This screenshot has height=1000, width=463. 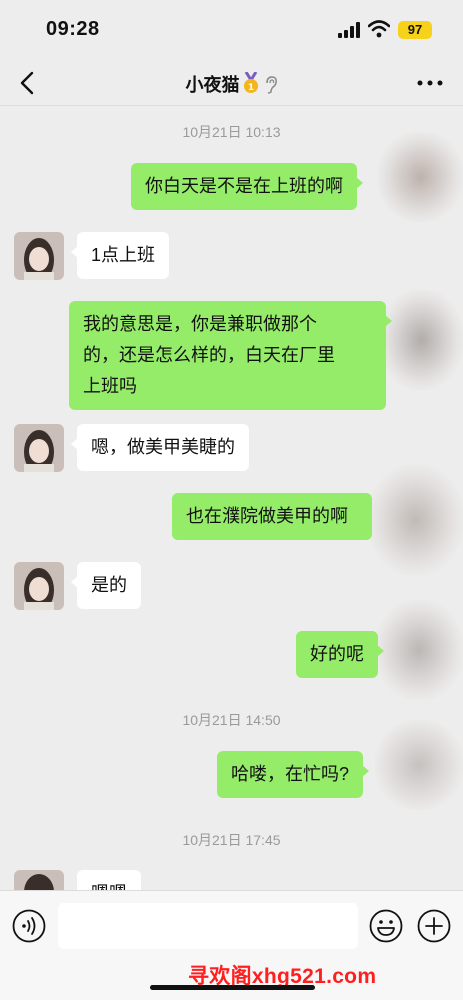 I want to click on chat-title-group: 小夜猫 1, so click(x=231, y=84).